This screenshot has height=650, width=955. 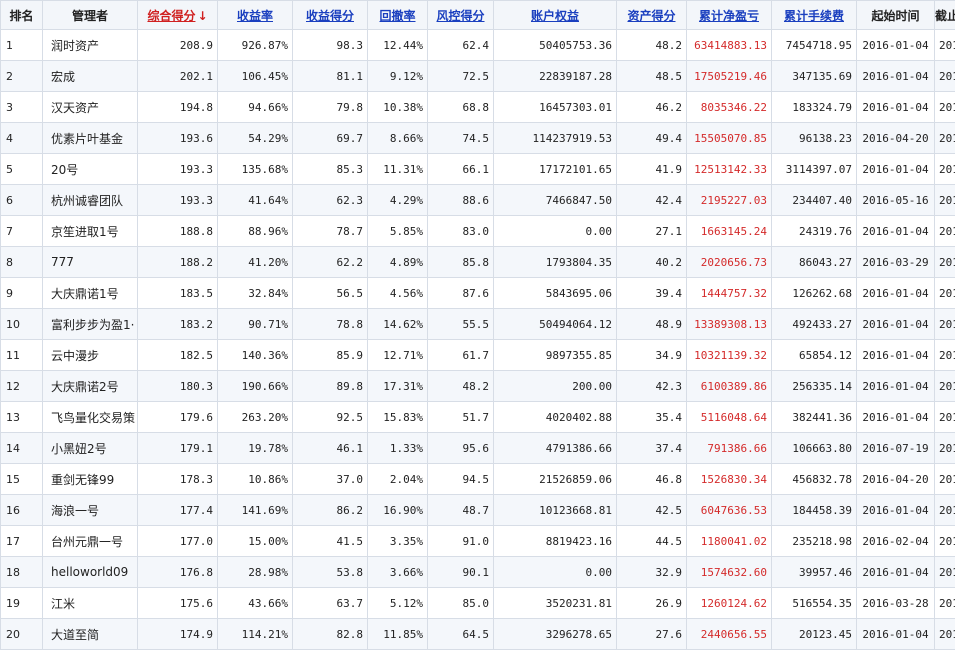 What do you see at coordinates (90, 262) in the screenshot?
I see `cell-manager-name: 777` at bounding box center [90, 262].